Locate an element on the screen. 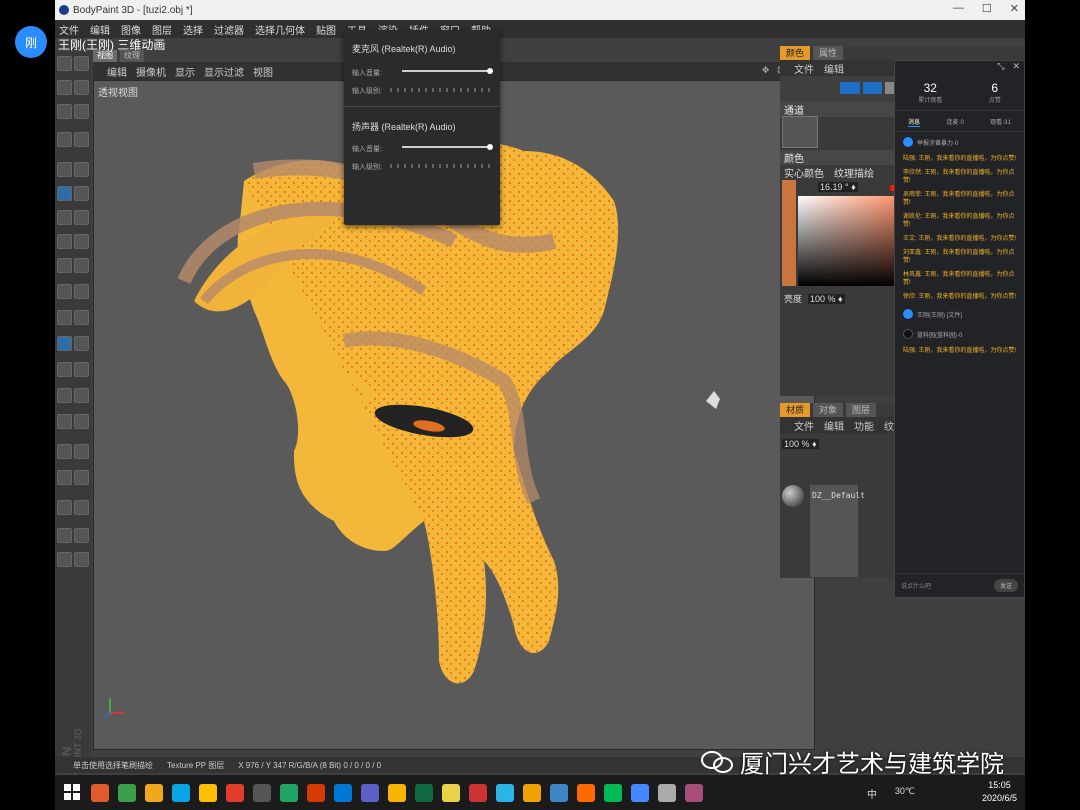 The height and width of the screenshot is (810, 1080). mat-zoom-field: 100 % ♦ is located at coordinates (800, 444).